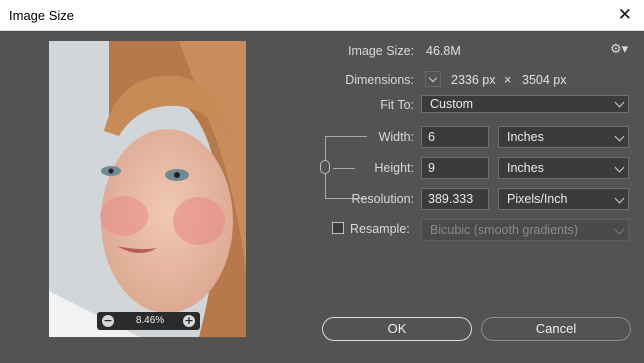 The image size is (644, 363). Describe the element at coordinates (397, 105) in the screenshot. I see `fit-to-label: Fit To:` at that location.